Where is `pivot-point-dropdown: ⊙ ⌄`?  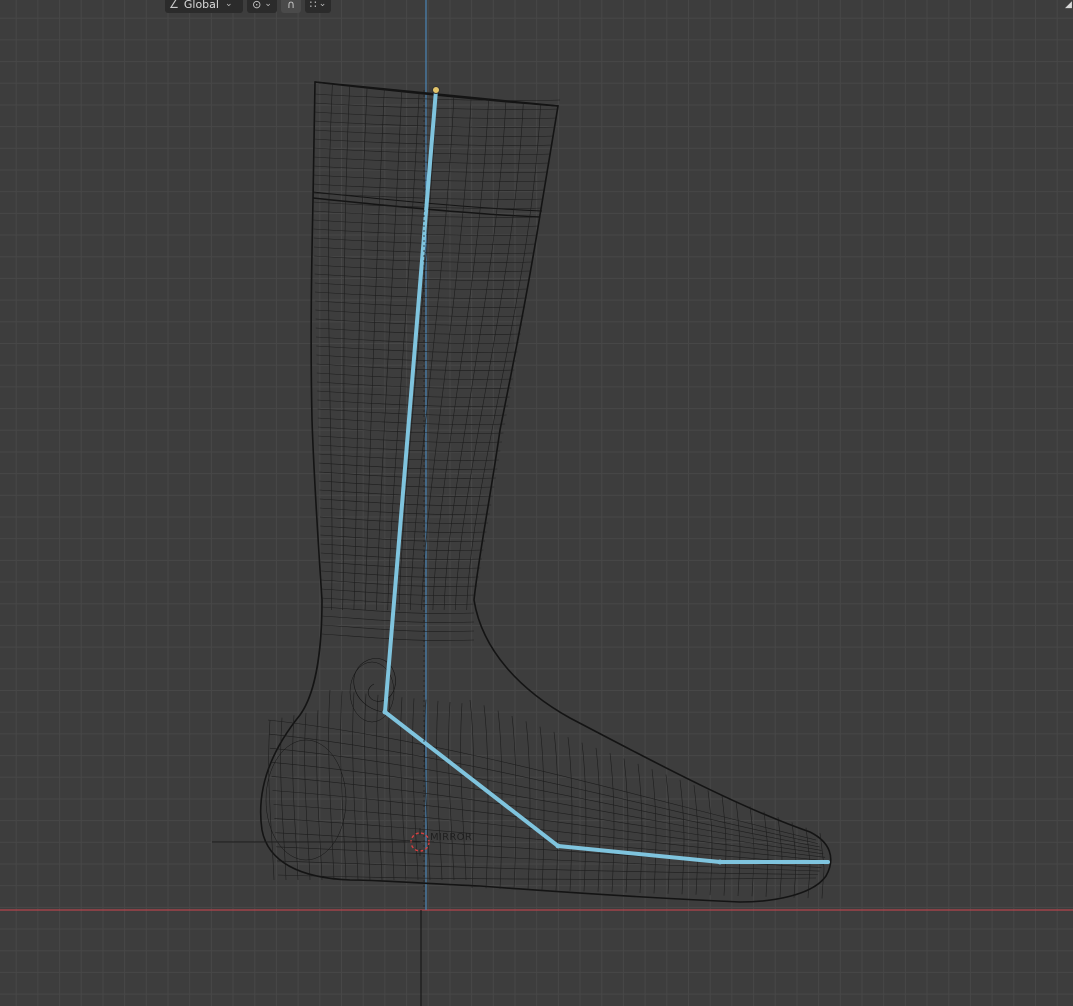 pivot-point-dropdown: ⊙ ⌄ is located at coordinates (262, 6).